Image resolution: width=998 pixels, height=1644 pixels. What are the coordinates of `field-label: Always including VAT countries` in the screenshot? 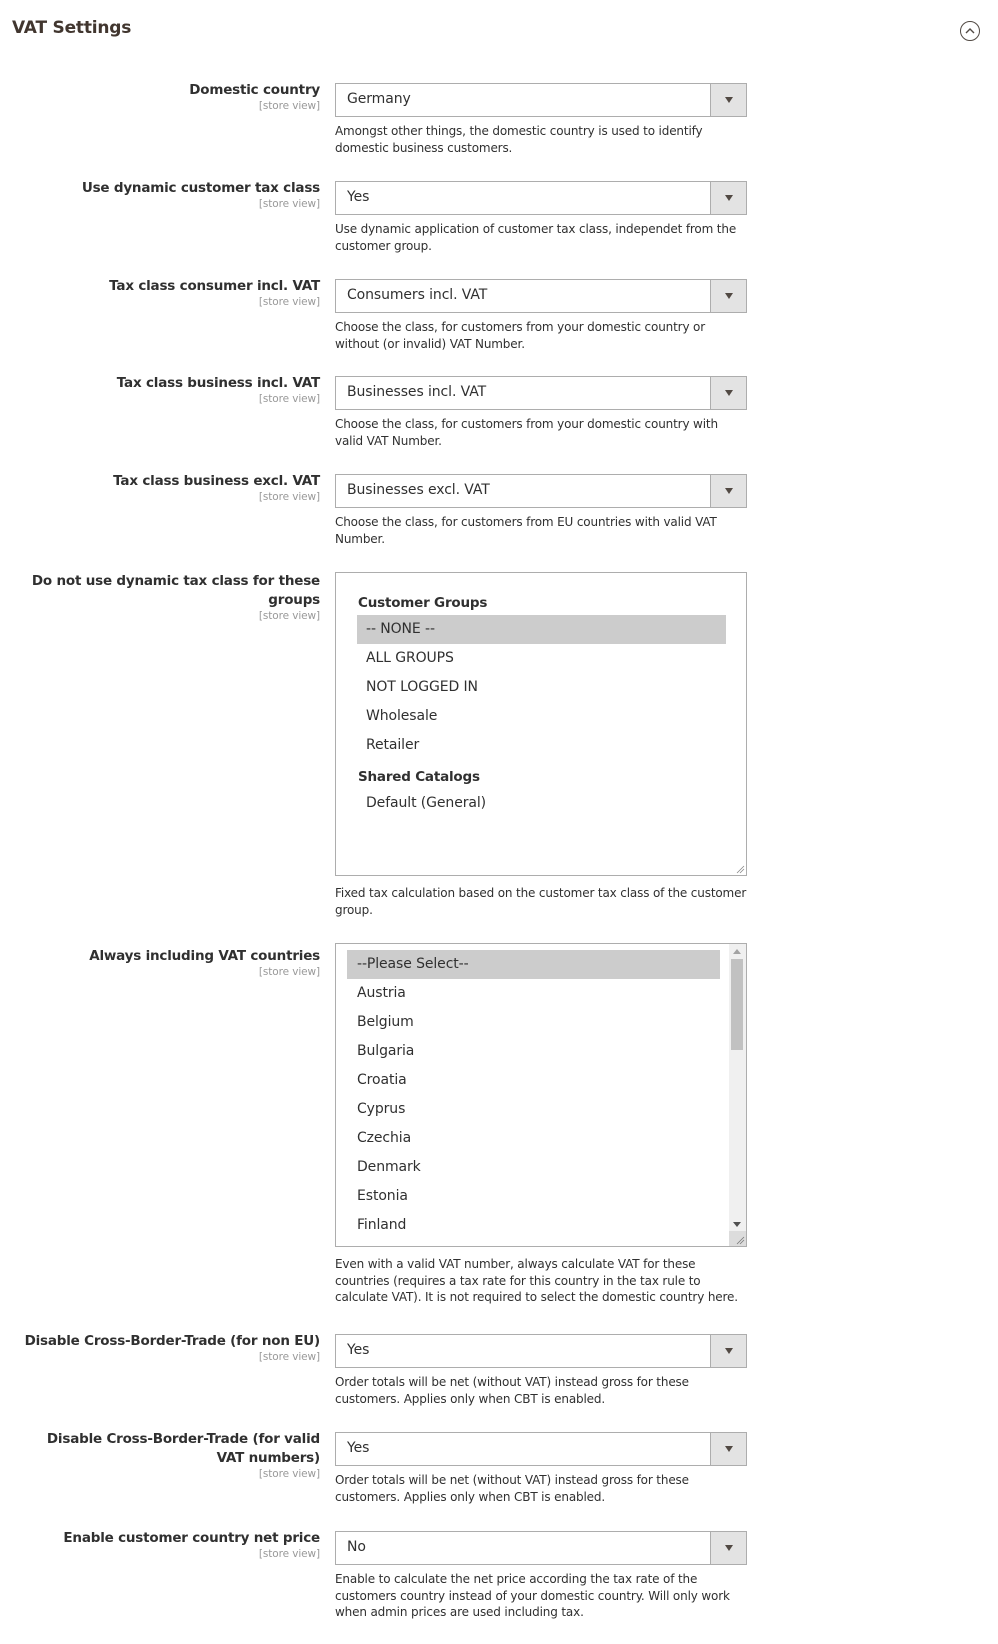 It's located at (204, 956).